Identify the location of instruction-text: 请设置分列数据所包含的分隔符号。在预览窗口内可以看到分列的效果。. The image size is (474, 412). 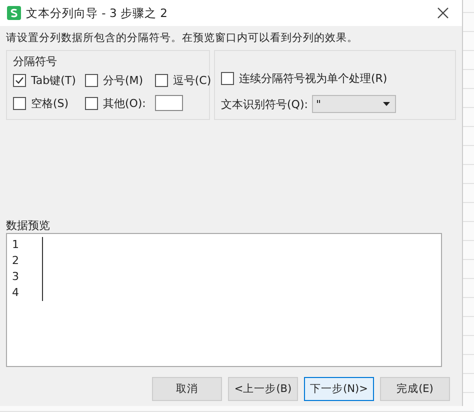
(182, 38).